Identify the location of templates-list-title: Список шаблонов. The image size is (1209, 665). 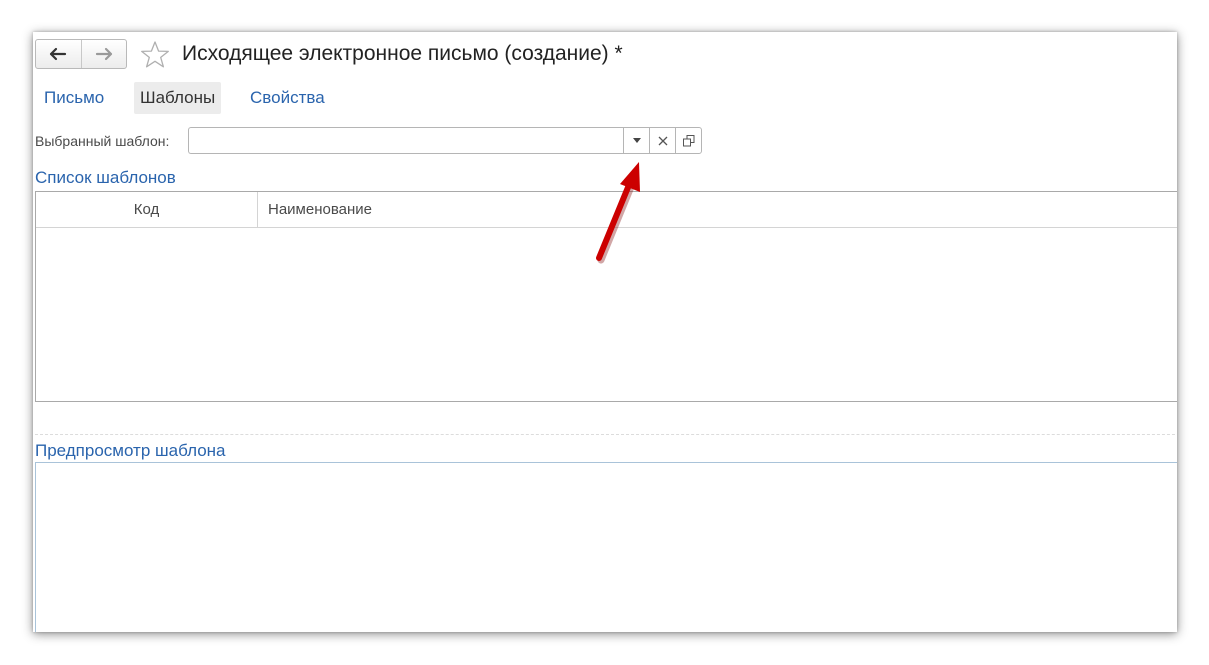
(105, 178).